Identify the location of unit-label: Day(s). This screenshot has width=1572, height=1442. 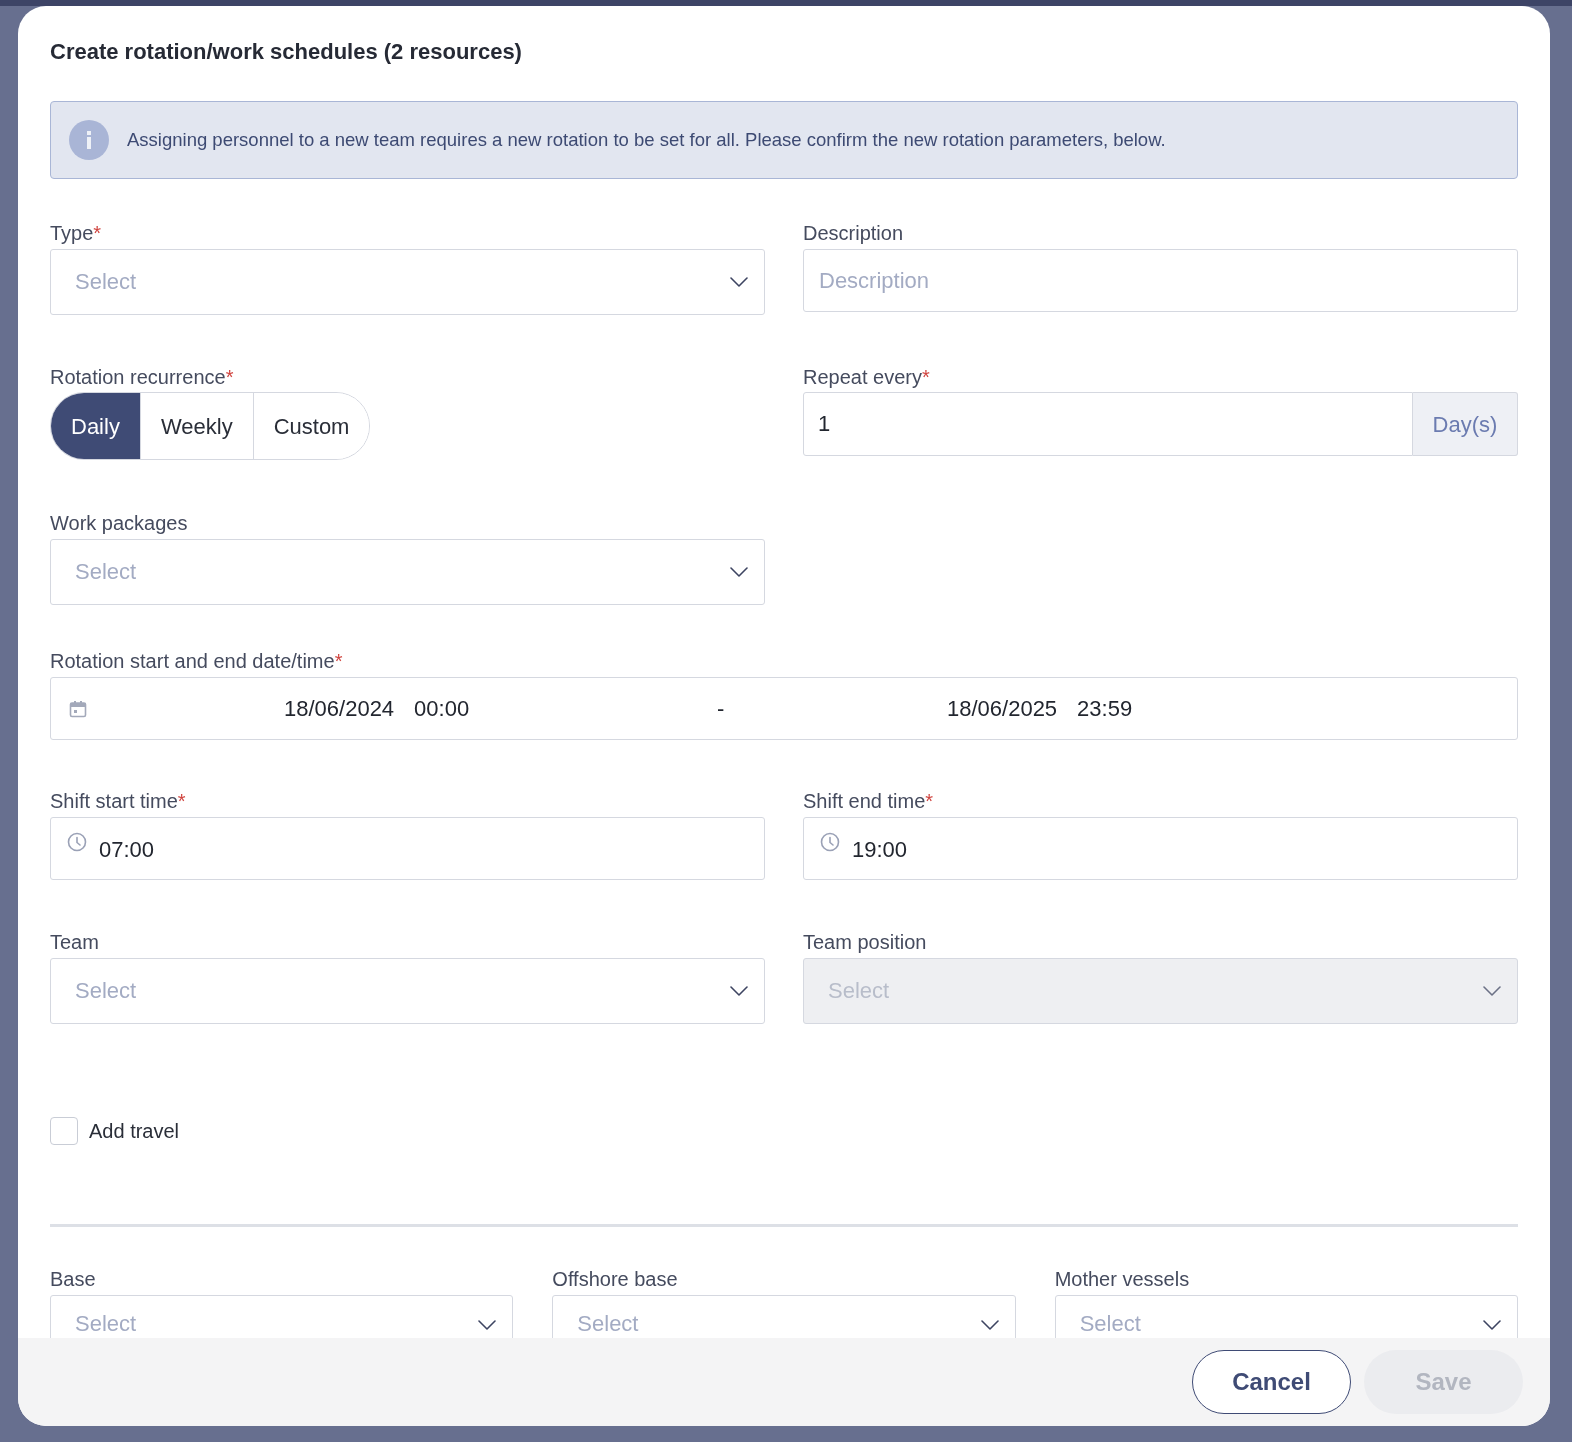
(1465, 424).